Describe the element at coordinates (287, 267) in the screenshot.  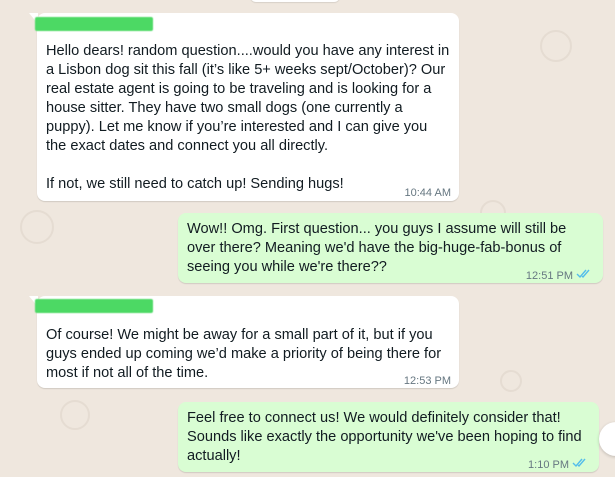
I see `message-text-line: seeing you while we're there??` at that location.